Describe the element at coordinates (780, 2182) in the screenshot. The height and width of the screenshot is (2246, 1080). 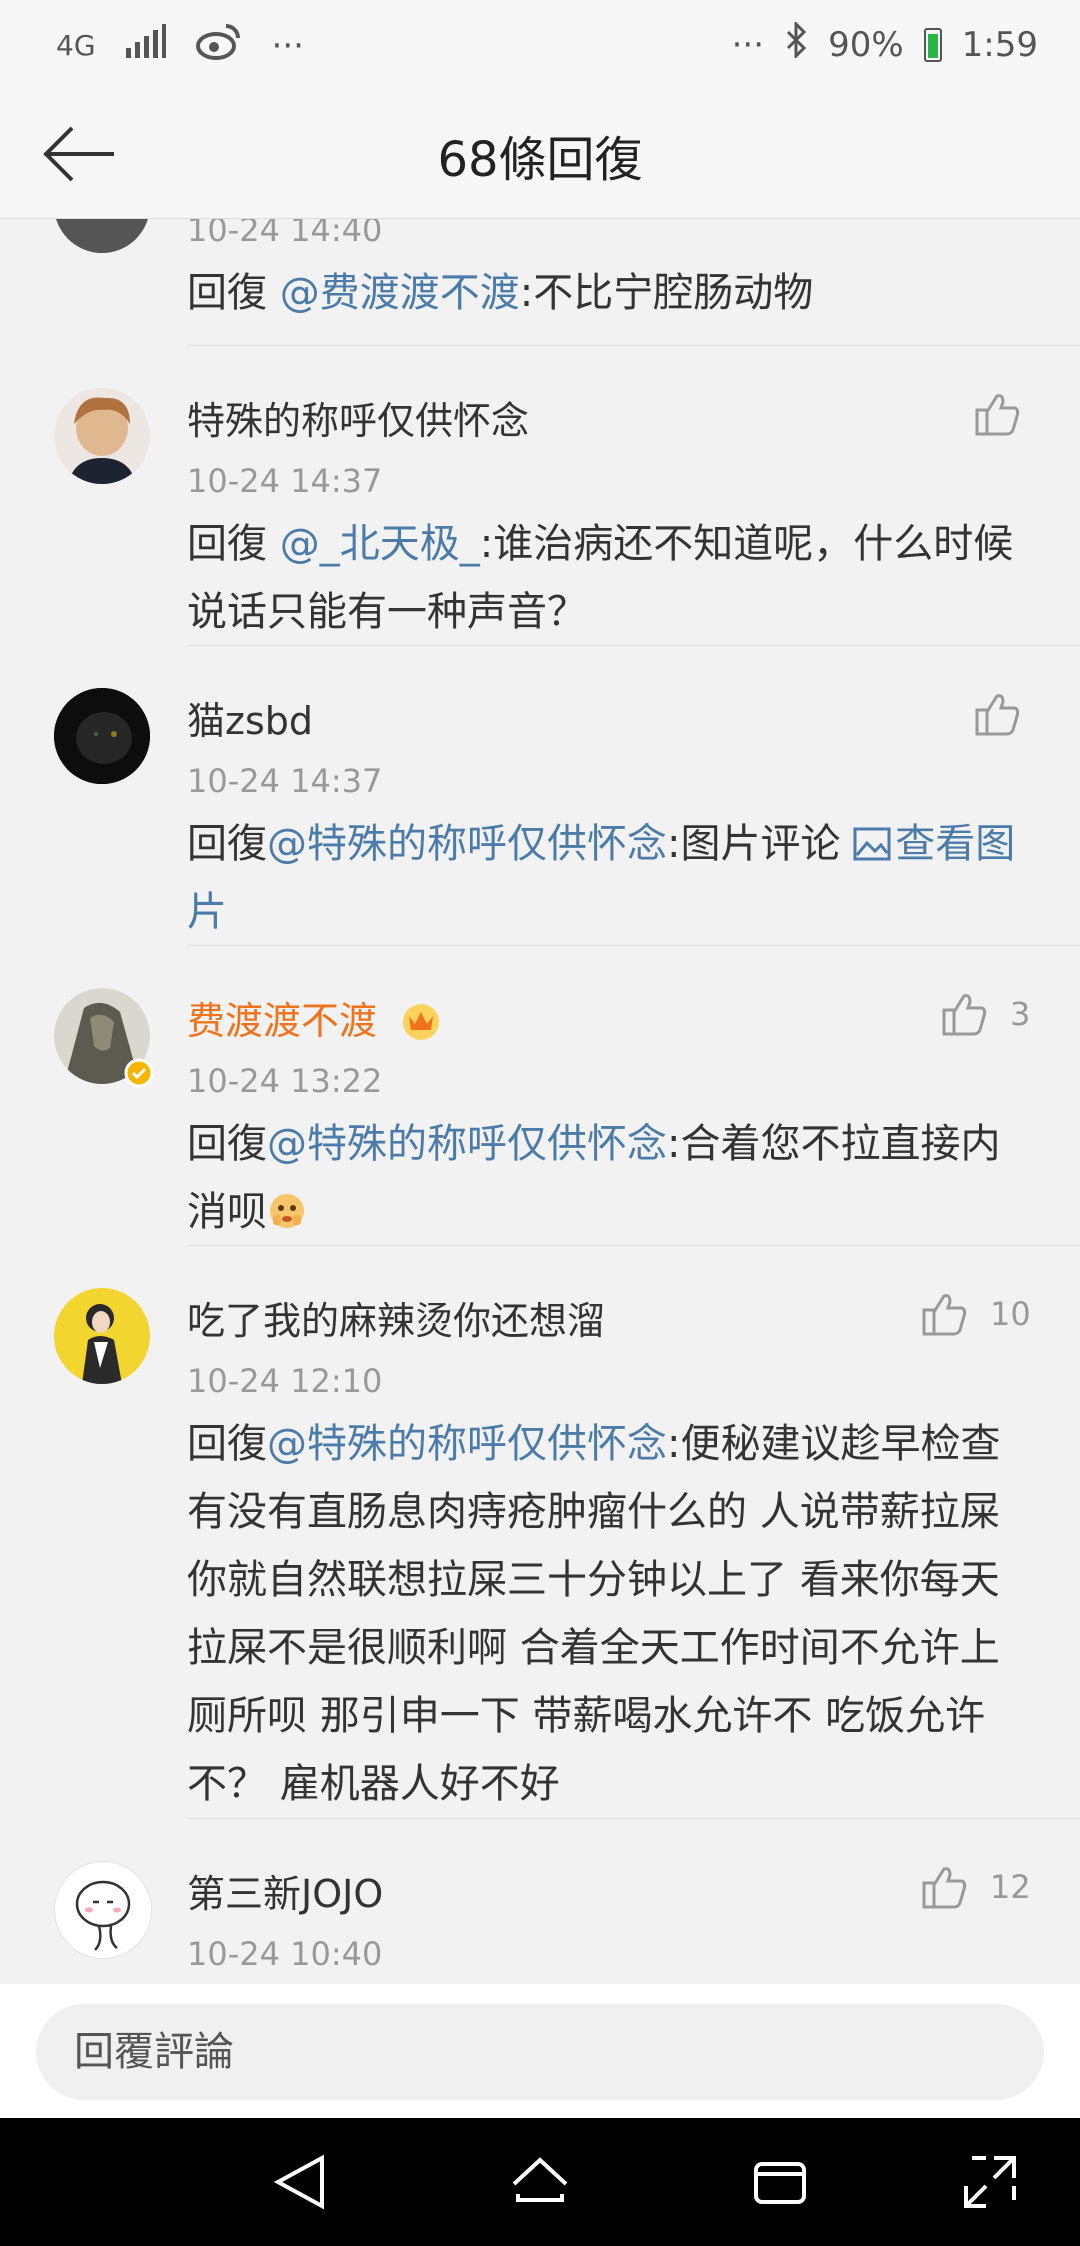
I see `nav-recents-icon` at that location.